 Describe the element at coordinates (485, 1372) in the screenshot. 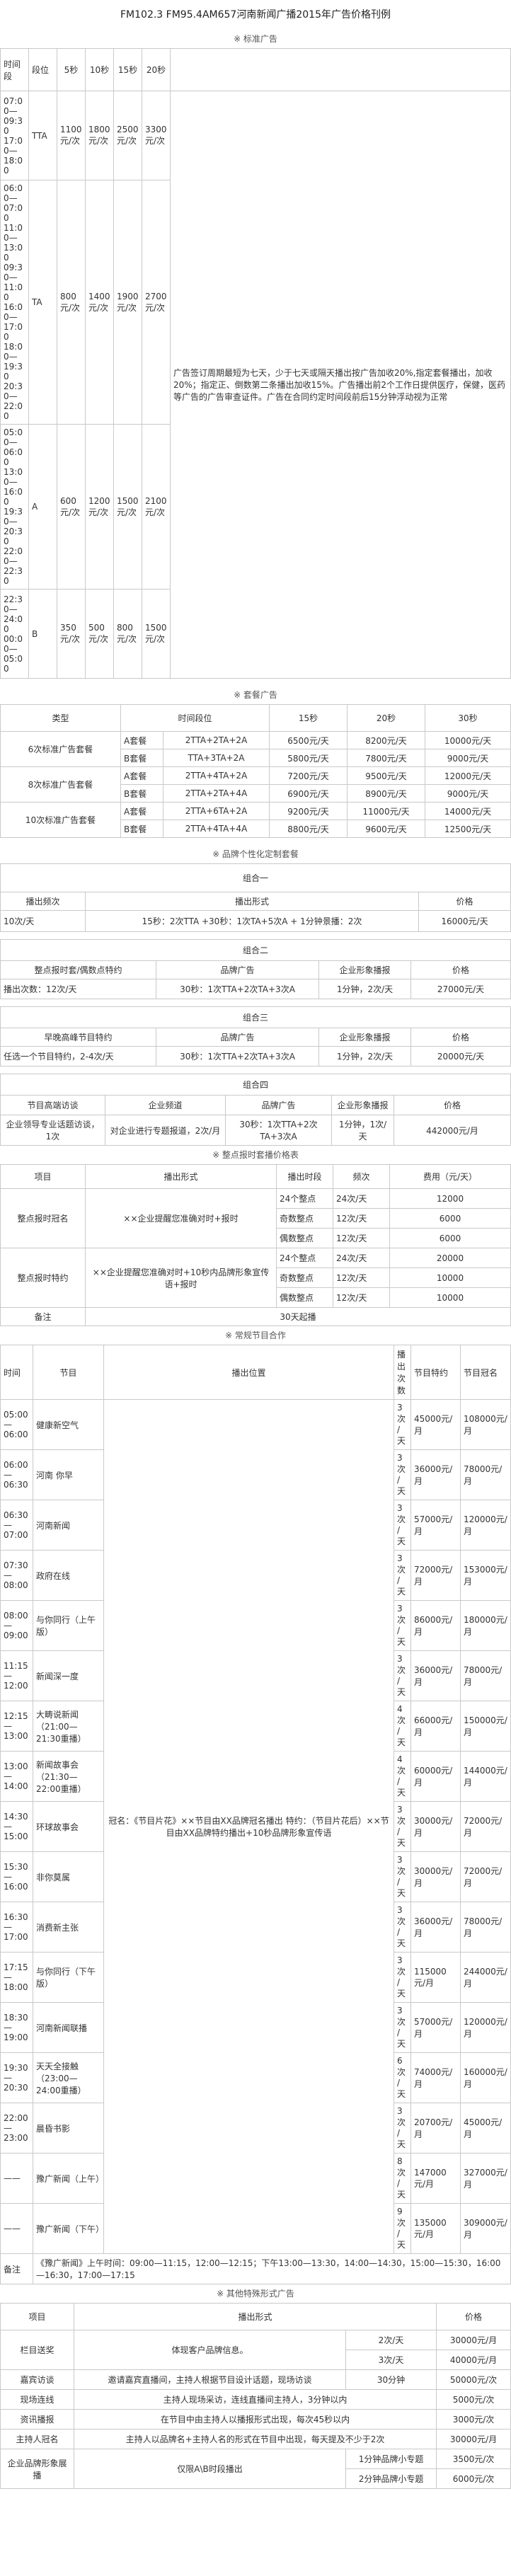

I see `prog-header-title: 节目冠名` at that location.